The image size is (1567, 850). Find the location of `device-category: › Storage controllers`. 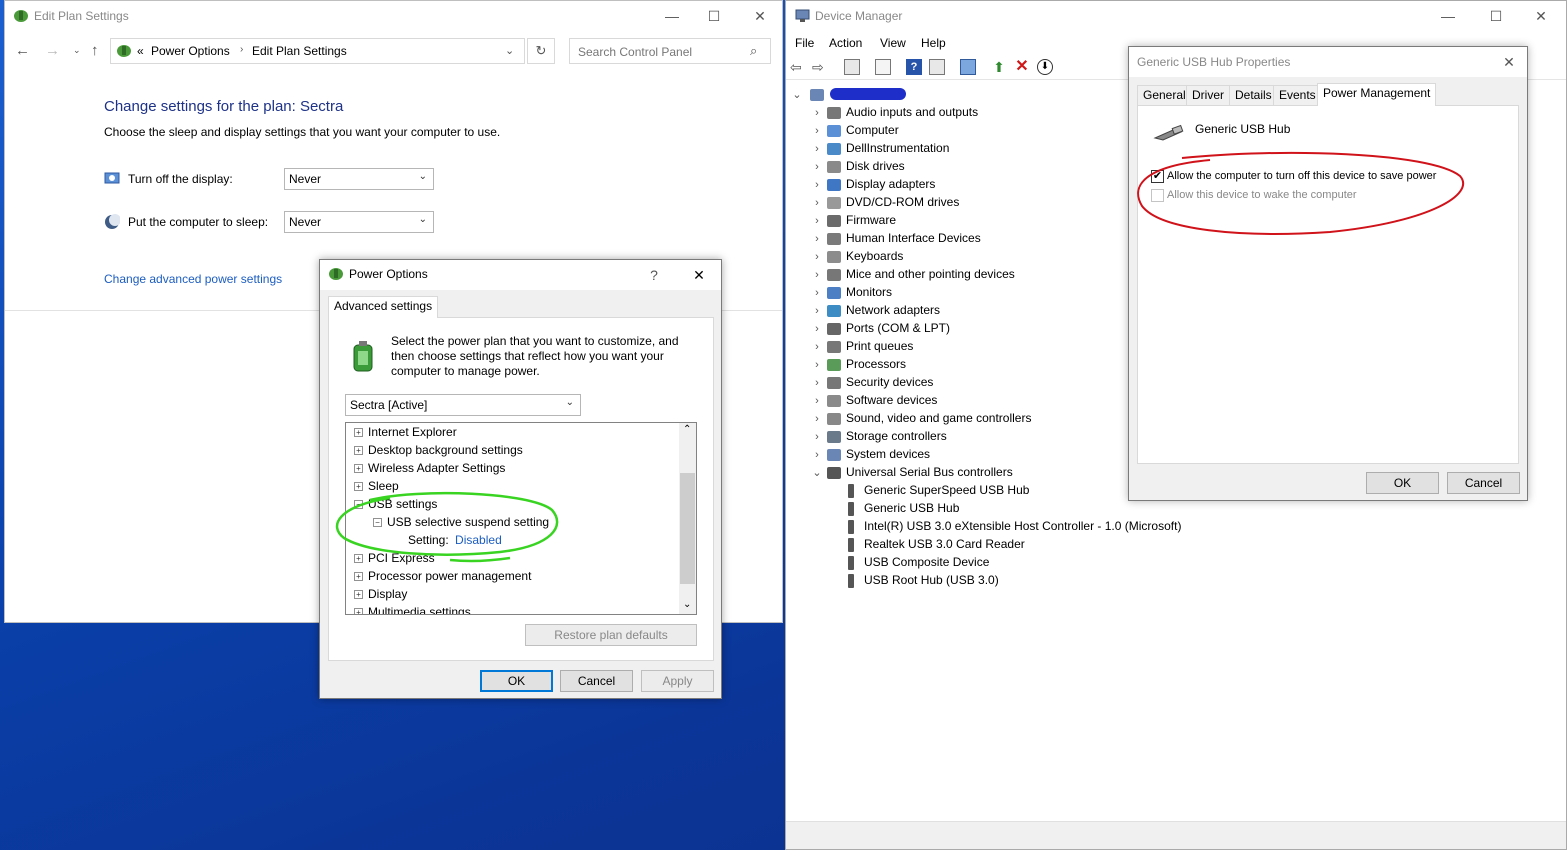

device-category: › Storage controllers is located at coordinates (878, 436).